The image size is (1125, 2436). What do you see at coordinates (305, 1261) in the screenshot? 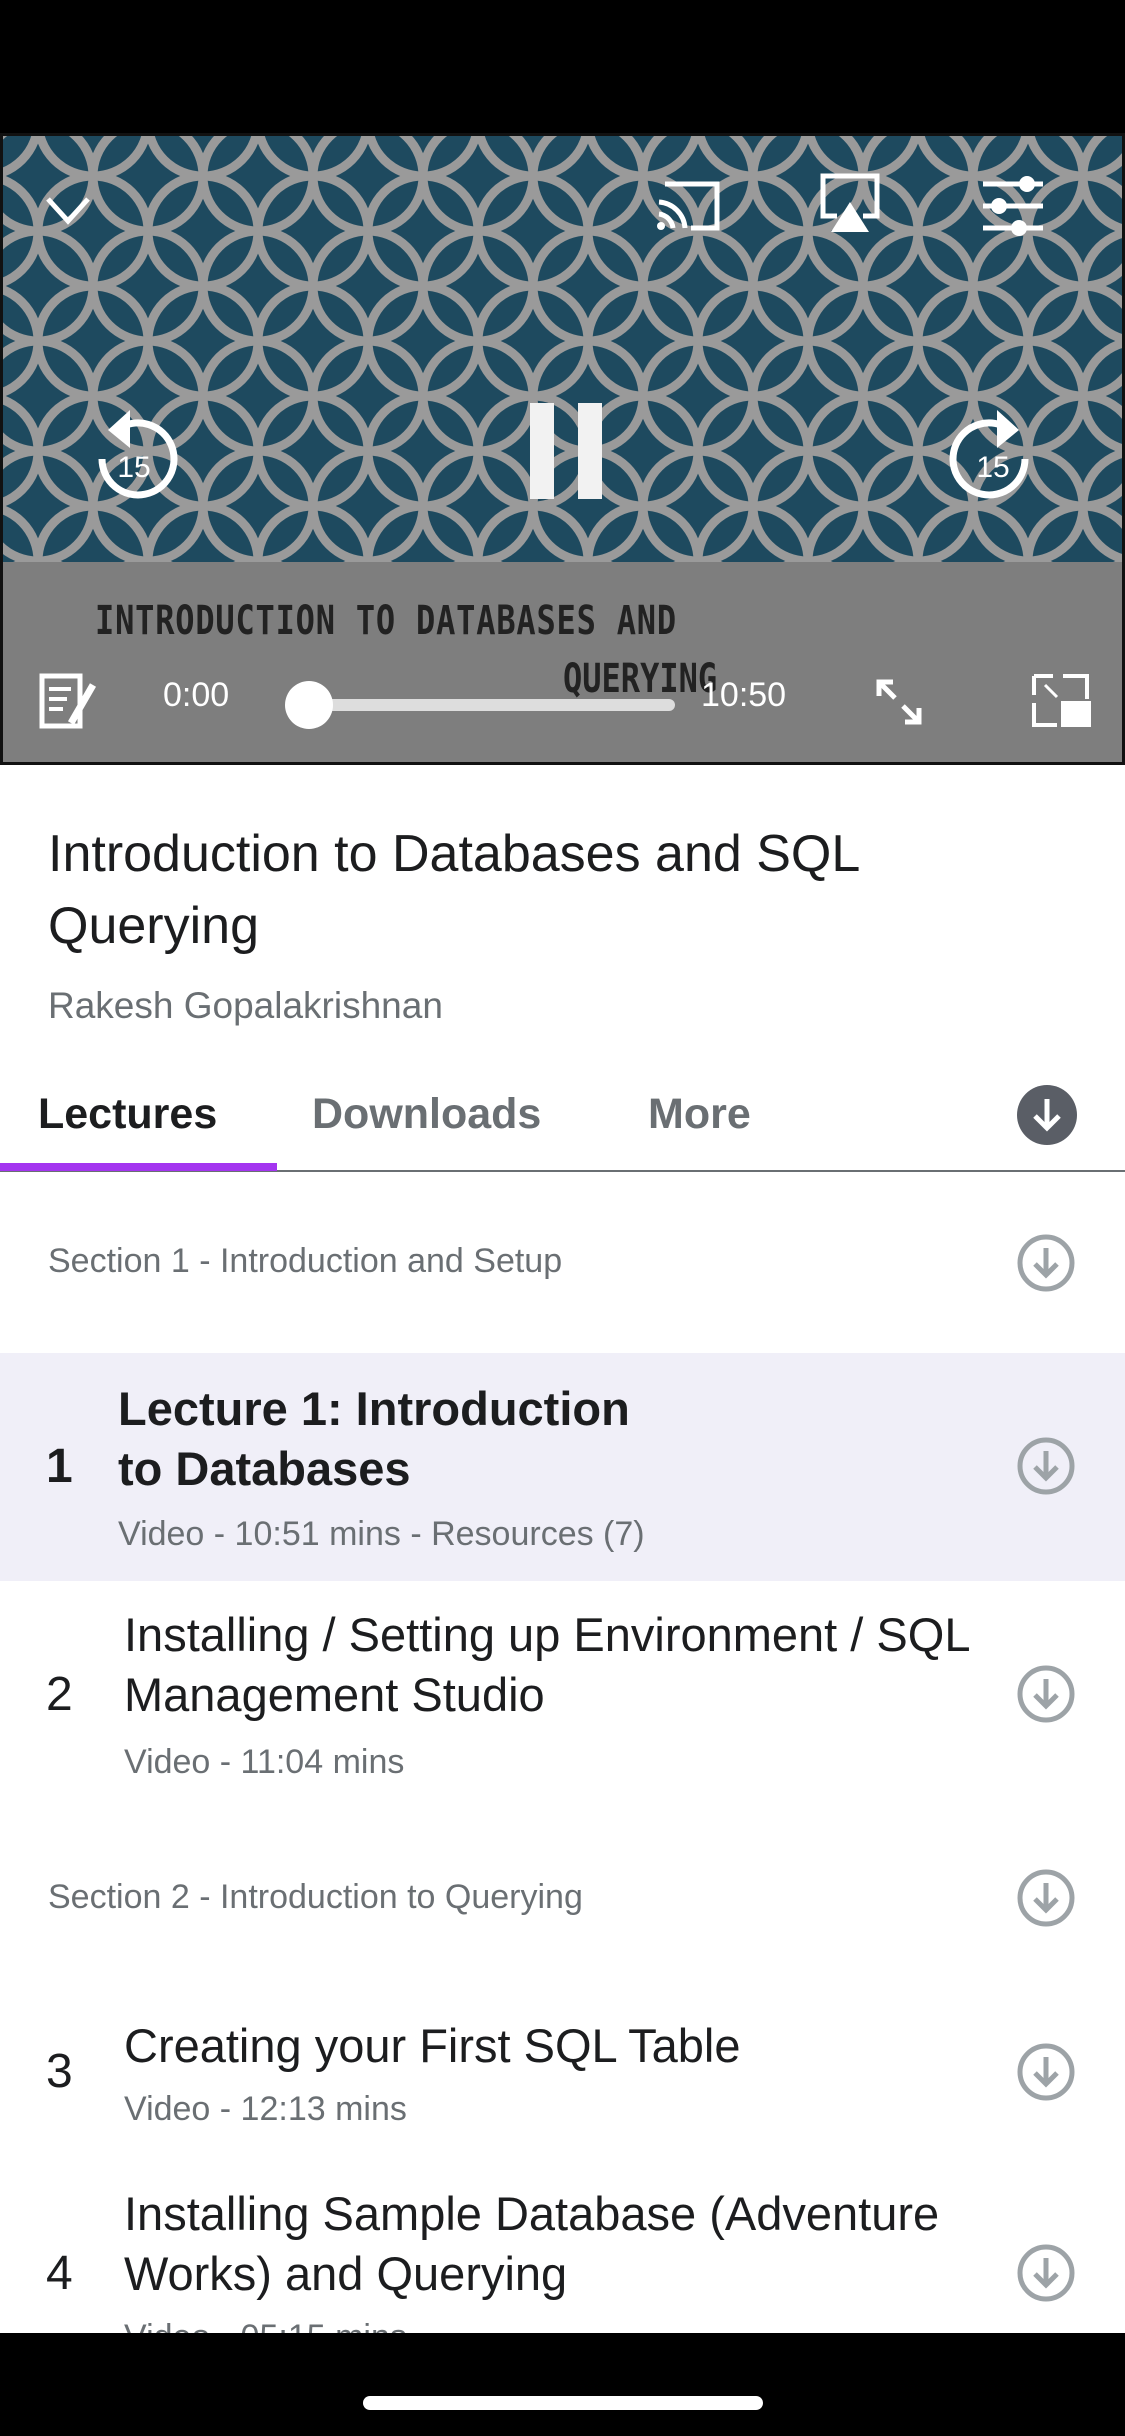
I see `section-header: Section 1 - Introduction and Setup` at bounding box center [305, 1261].